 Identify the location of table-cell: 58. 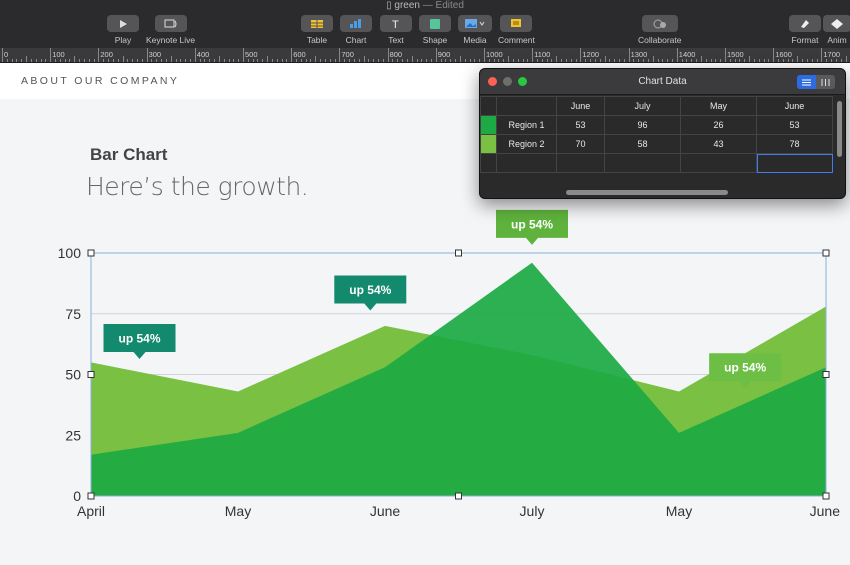
(642, 144).